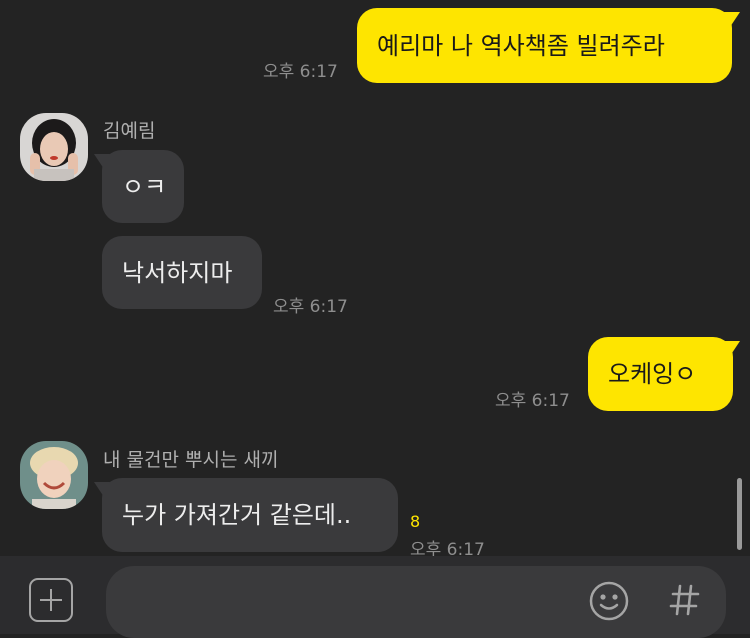  Describe the element at coordinates (685, 600) in the screenshot. I see `hash-icon` at that location.